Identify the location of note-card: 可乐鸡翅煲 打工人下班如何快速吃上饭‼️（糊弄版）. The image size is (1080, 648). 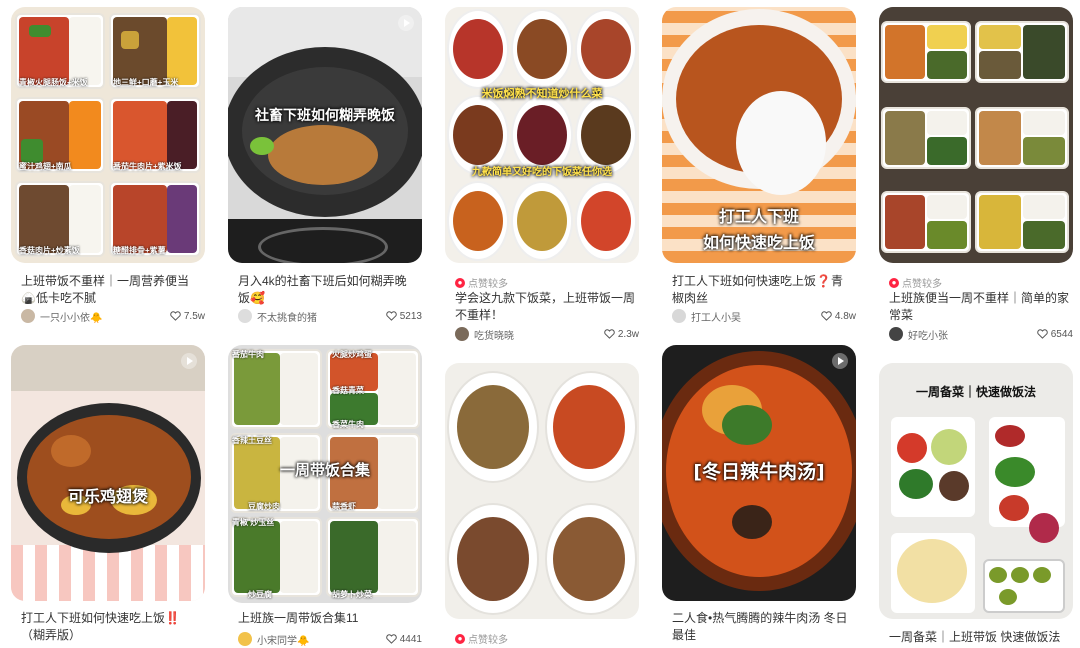
(108, 496).